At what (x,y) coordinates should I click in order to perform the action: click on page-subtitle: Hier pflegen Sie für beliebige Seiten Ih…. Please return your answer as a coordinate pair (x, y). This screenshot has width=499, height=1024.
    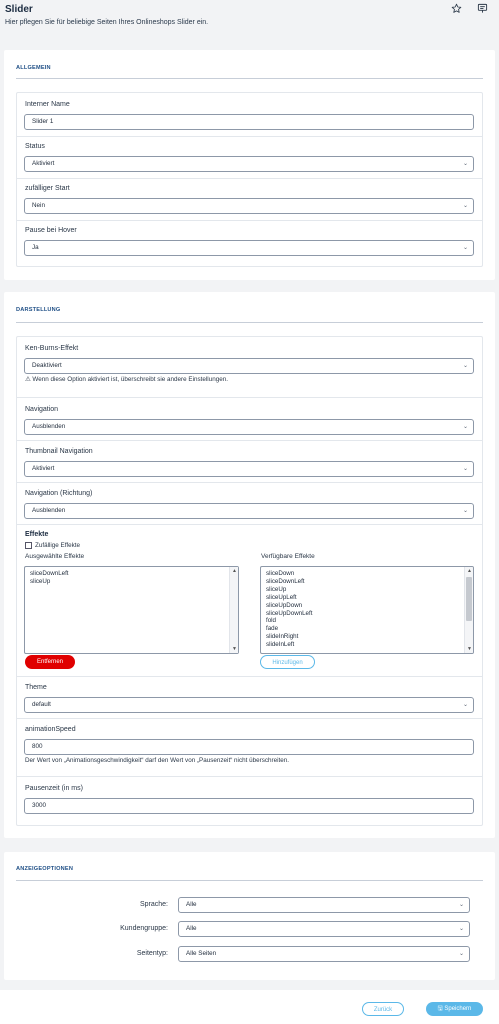
    Looking at the image, I should click on (107, 22).